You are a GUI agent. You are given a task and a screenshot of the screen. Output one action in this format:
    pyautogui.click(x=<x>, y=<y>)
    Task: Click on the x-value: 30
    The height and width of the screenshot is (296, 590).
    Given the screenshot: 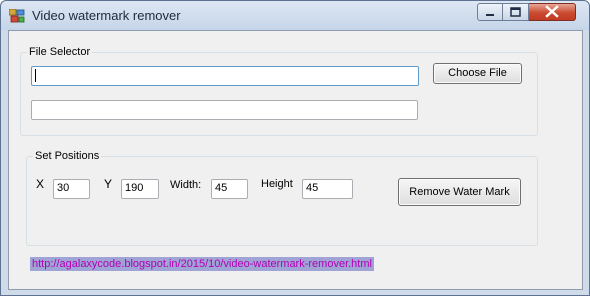 What is the action you would take?
    pyautogui.click(x=63, y=188)
    